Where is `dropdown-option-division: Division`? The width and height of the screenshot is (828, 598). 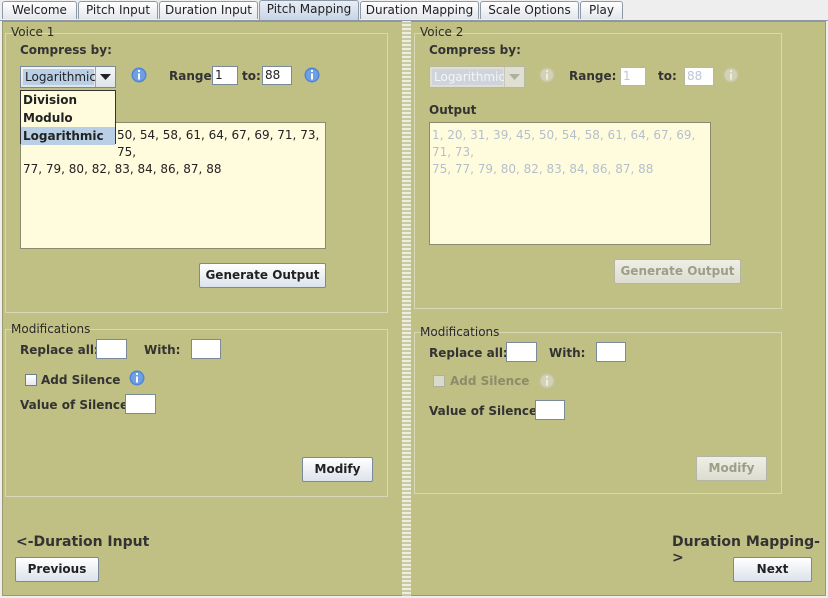 dropdown-option-division: Division is located at coordinates (68, 100).